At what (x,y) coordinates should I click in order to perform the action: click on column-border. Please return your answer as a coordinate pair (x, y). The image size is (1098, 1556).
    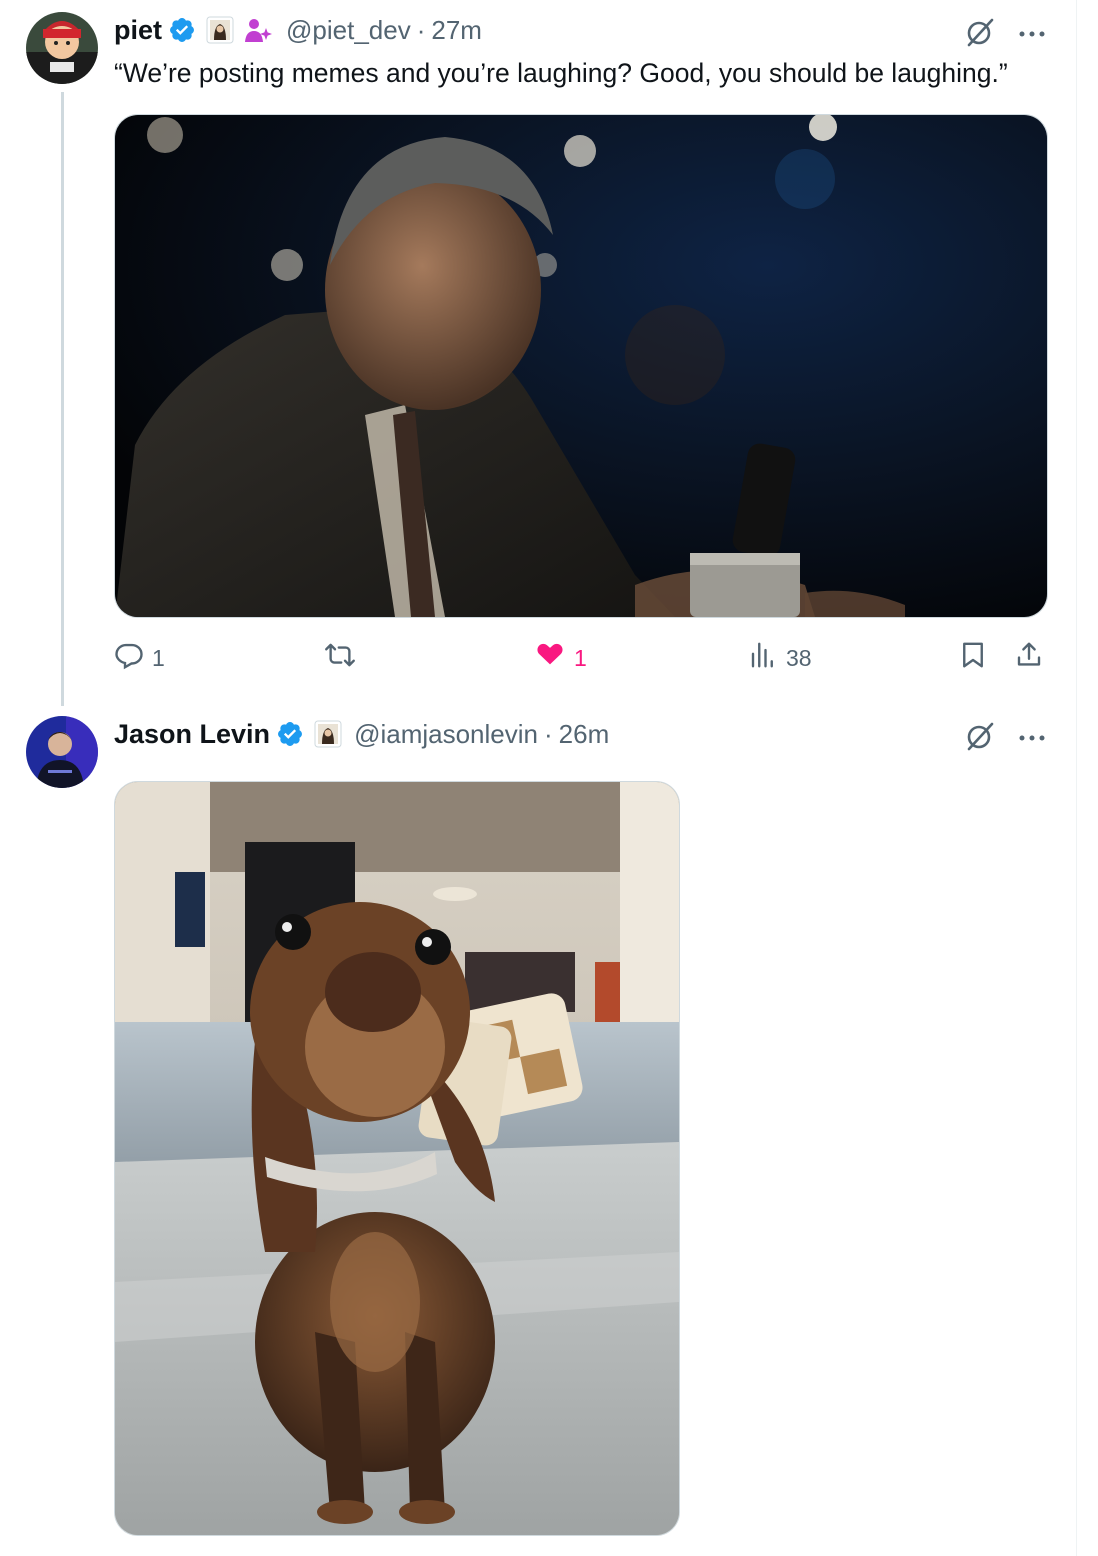
    Looking at the image, I should click on (1076, 778).